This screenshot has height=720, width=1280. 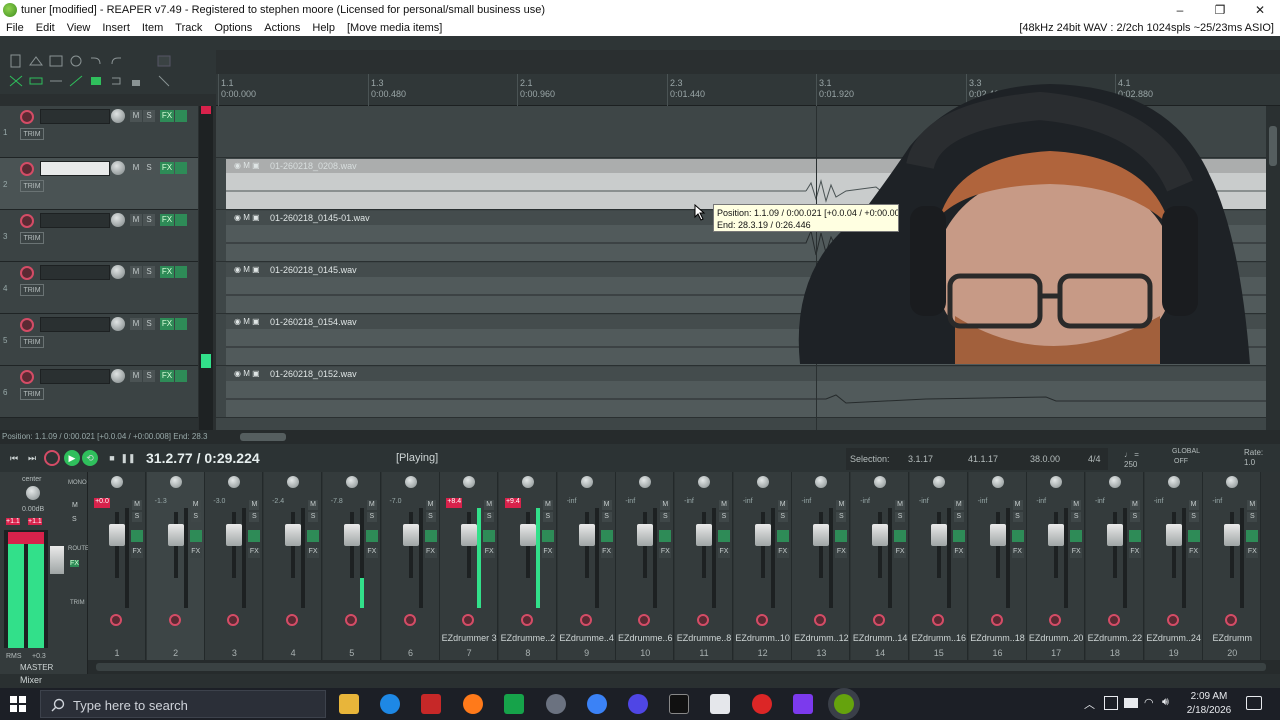 What do you see at coordinates (112, 458) in the screenshot?
I see `stop-button: ■` at bounding box center [112, 458].